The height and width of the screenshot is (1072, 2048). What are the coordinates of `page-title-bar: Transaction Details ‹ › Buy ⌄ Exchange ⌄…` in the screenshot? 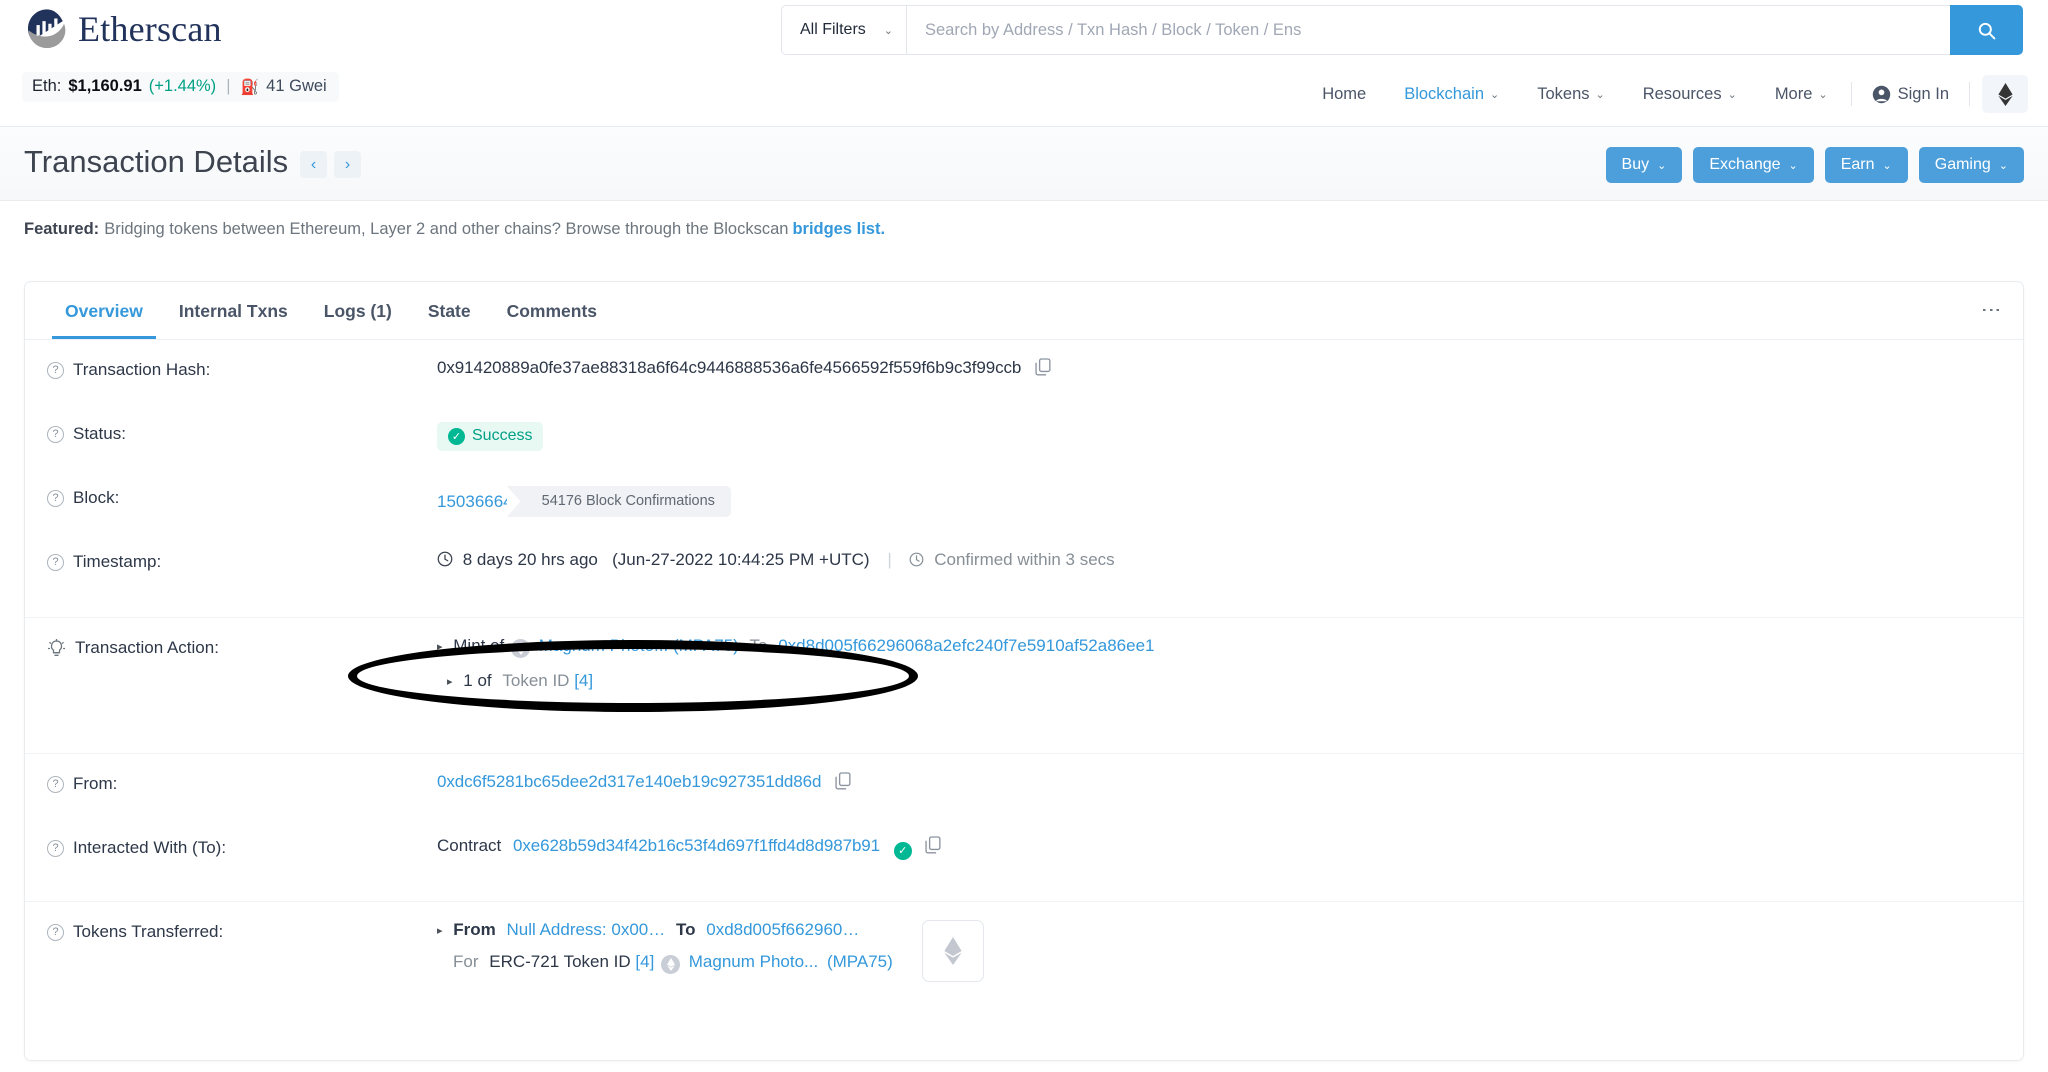 It's located at (1024, 164).